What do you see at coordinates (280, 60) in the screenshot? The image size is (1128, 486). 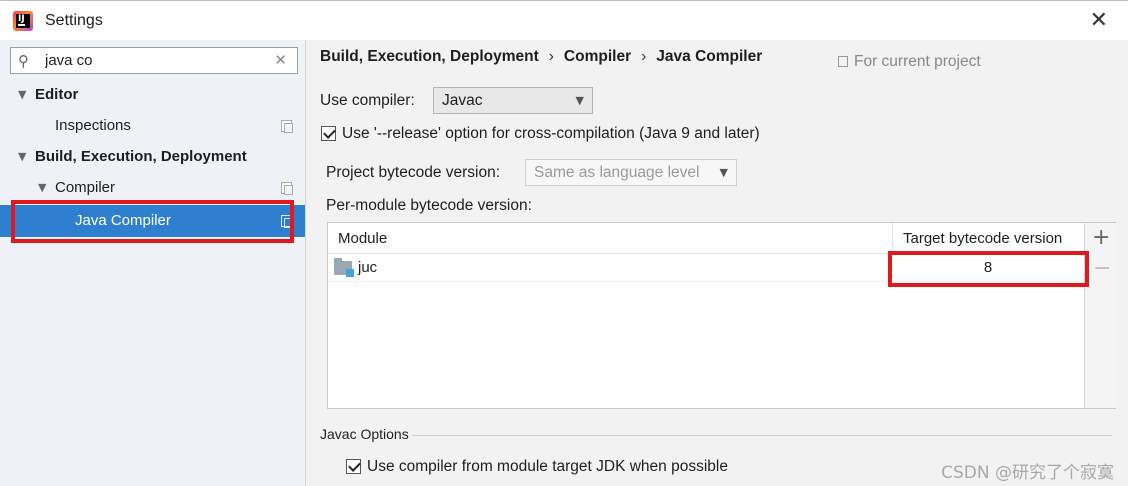 I see `clear-icon: ✕` at bounding box center [280, 60].